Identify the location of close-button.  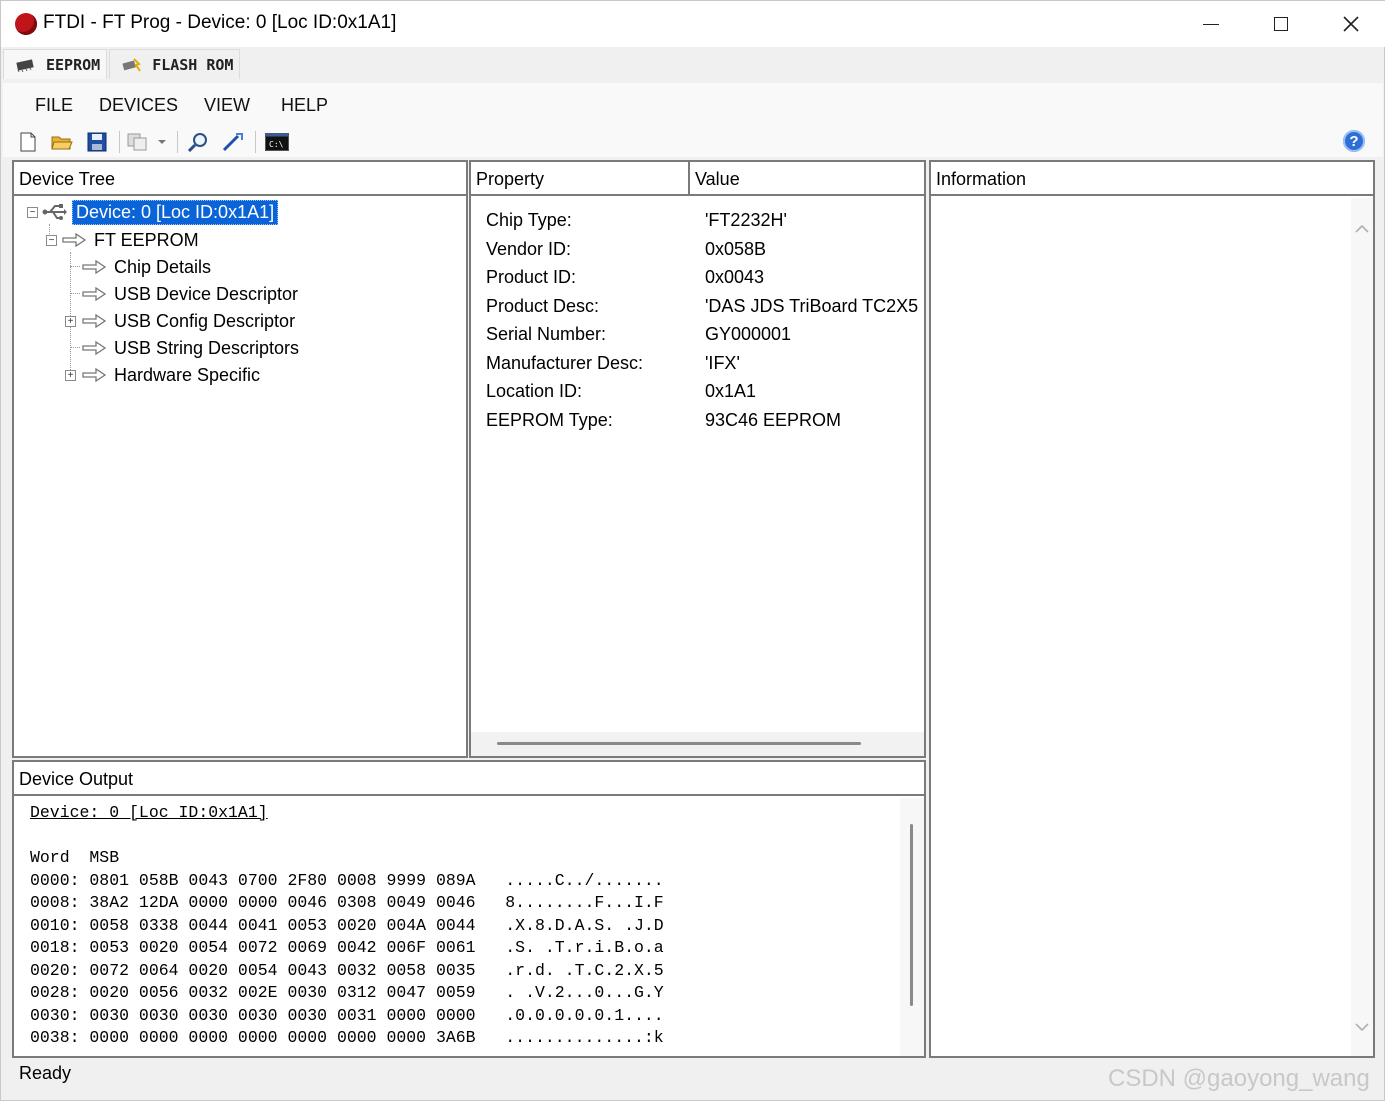
(1350, 24).